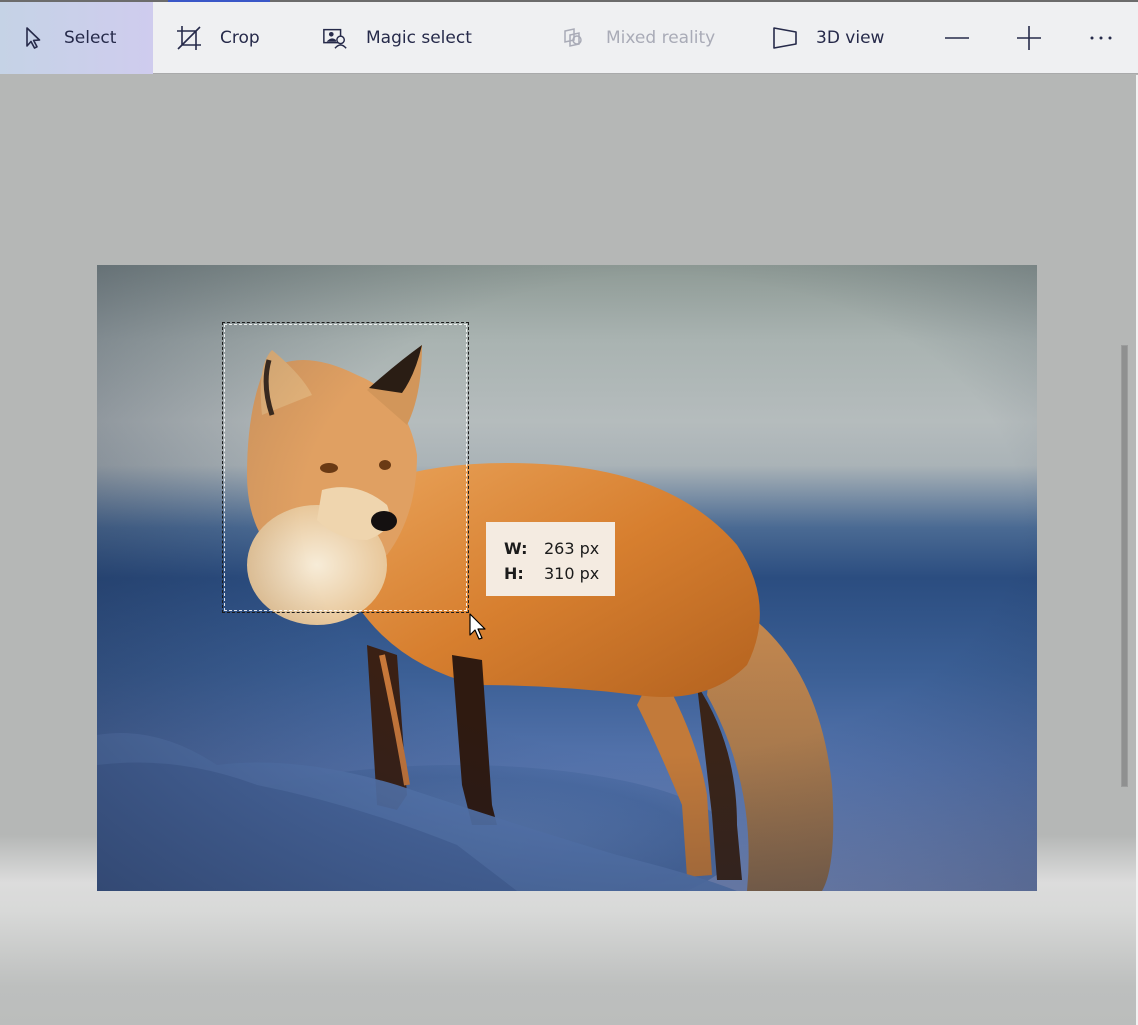 This screenshot has width=1138, height=1025. What do you see at coordinates (516, 548) in the screenshot?
I see `width-label: W:` at bounding box center [516, 548].